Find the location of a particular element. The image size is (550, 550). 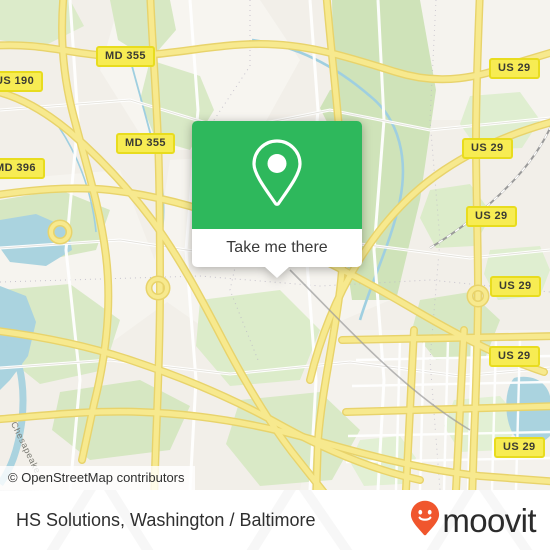

page-title-text: HS Solutions, Washington / Baltimore is located at coordinates (166, 519).